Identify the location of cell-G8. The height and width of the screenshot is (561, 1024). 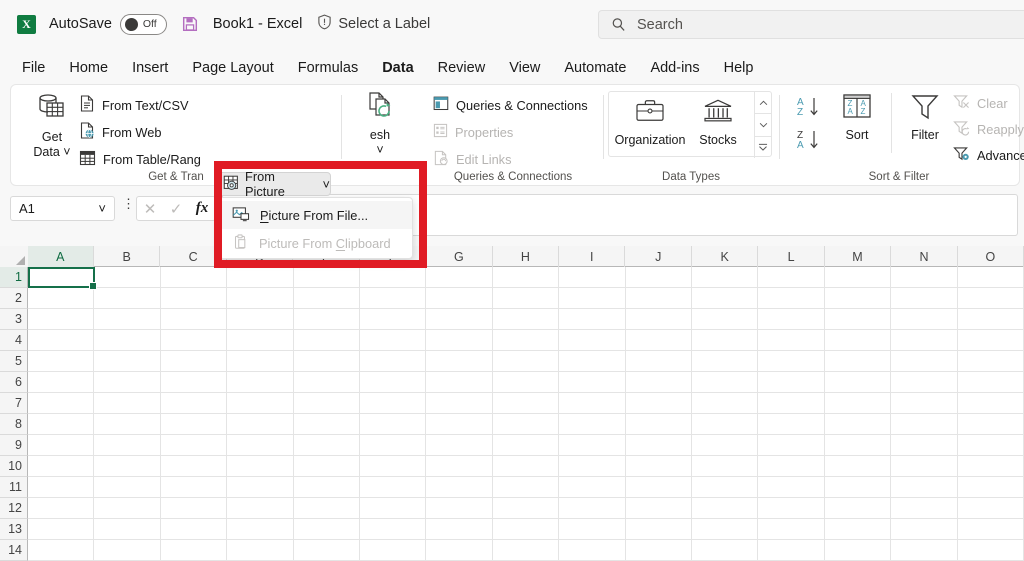
(459, 424).